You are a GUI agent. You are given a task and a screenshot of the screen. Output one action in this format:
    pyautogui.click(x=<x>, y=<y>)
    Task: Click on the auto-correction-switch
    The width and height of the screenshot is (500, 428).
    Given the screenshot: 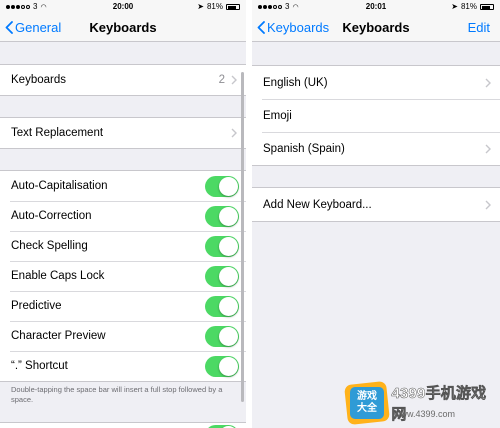 What is the action you would take?
    pyautogui.click(x=222, y=216)
    